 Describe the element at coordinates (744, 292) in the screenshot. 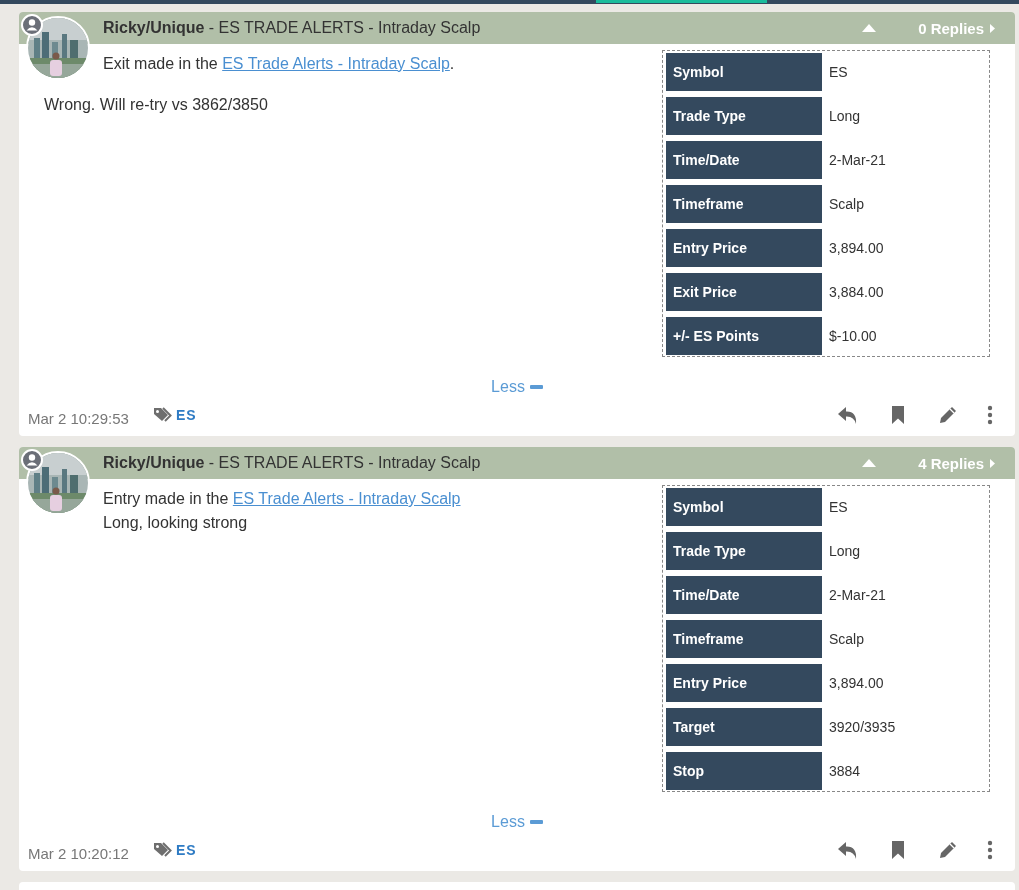

I see `field-label: Exit Price` at that location.